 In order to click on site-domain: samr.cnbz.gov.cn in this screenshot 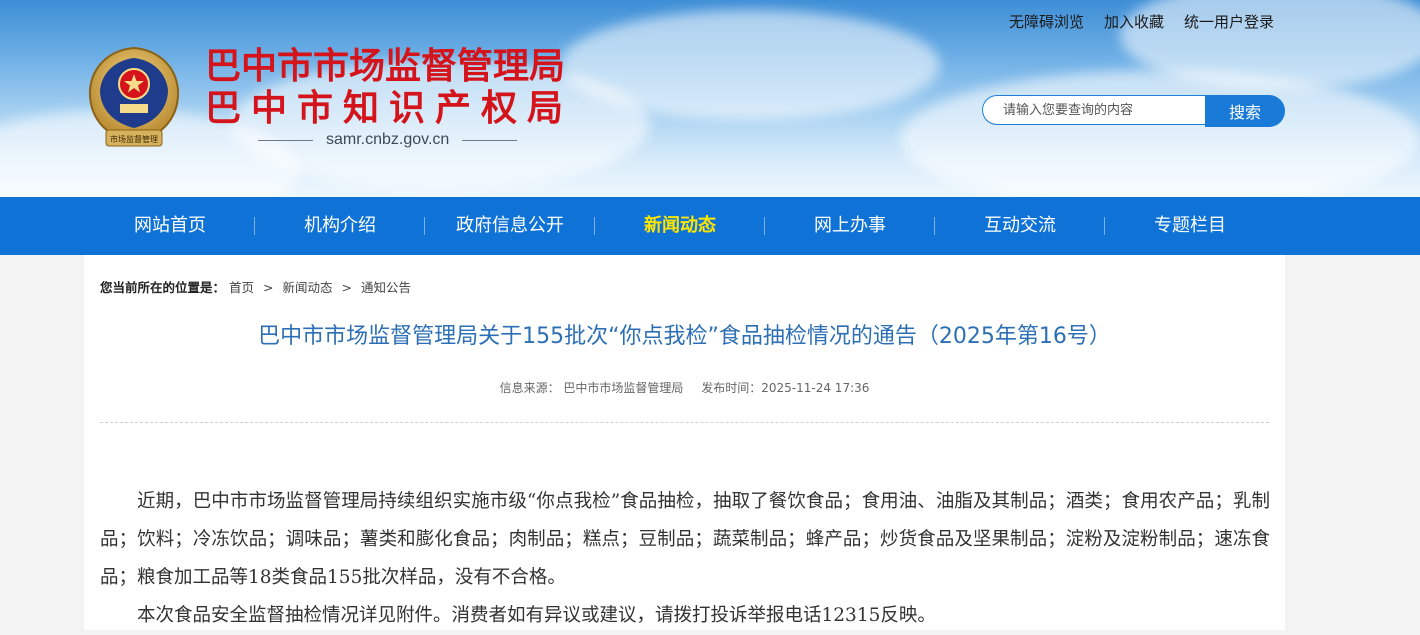, I will do `click(388, 140)`.